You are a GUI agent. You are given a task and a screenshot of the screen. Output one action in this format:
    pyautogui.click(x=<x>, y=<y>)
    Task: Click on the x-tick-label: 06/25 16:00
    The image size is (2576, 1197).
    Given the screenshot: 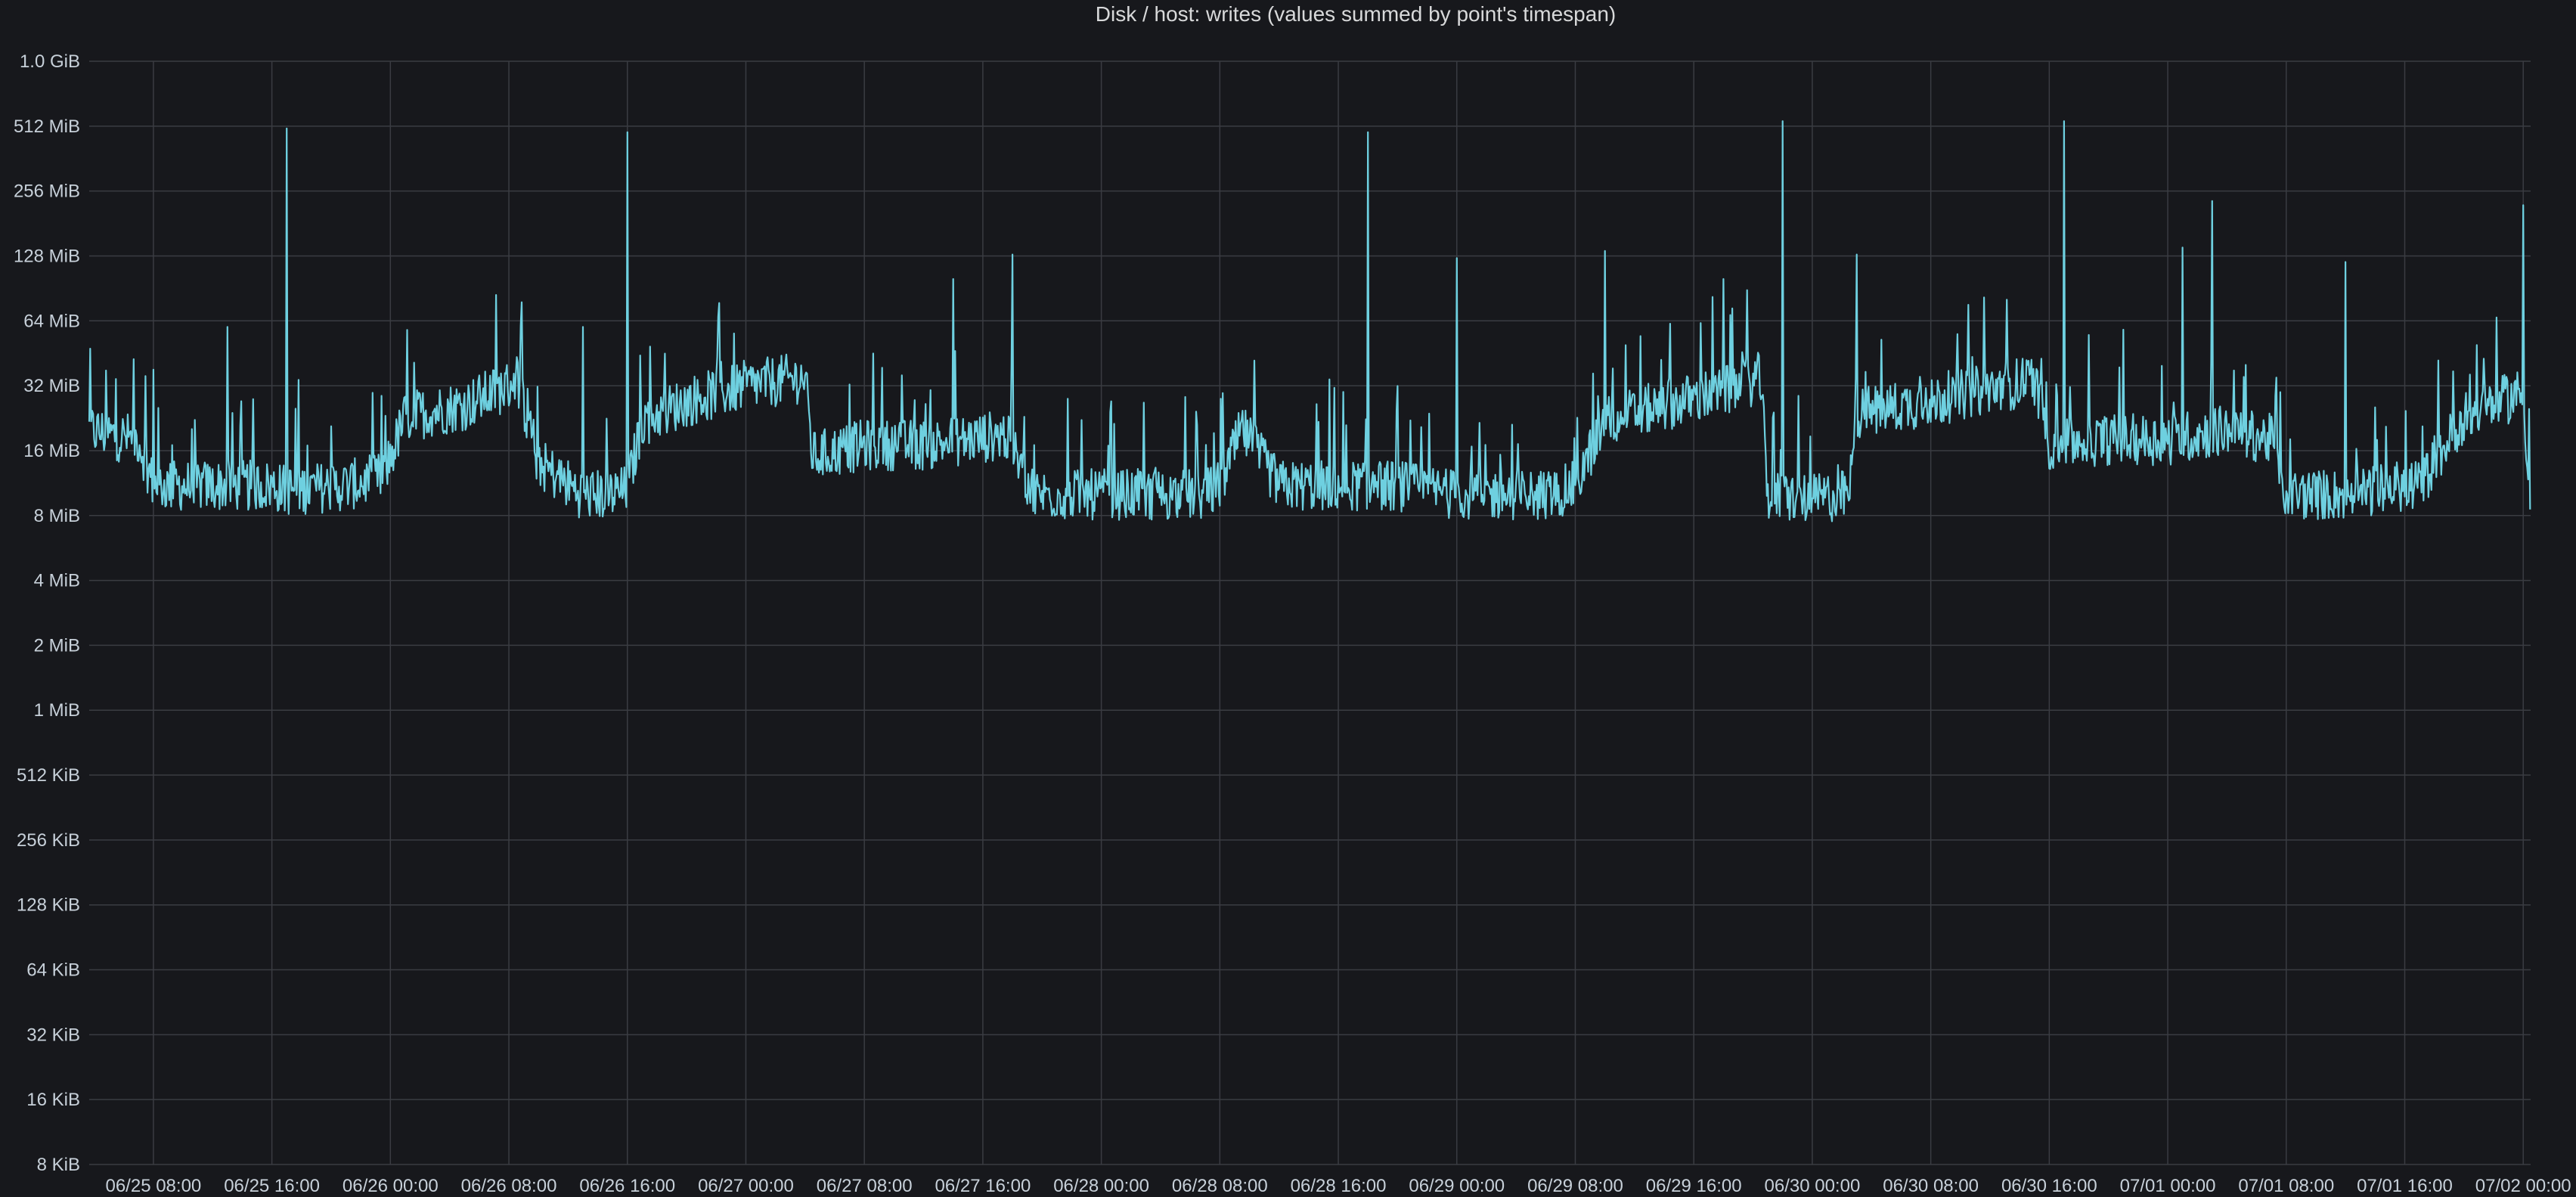 What is the action you would take?
    pyautogui.click(x=272, y=1186)
    